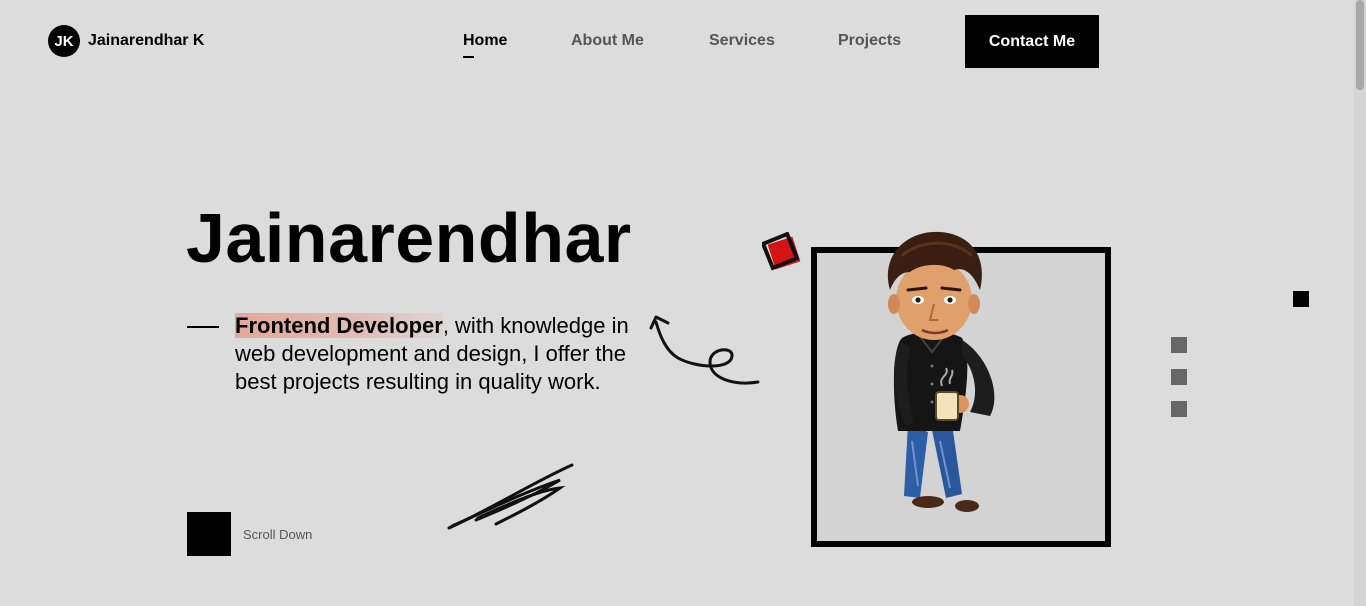 This screenshot has height=606, width=1366. Describe the element at coordinates (1032, 41) in the screenshot. I see `contact-me-button: Contact Me` at that location.